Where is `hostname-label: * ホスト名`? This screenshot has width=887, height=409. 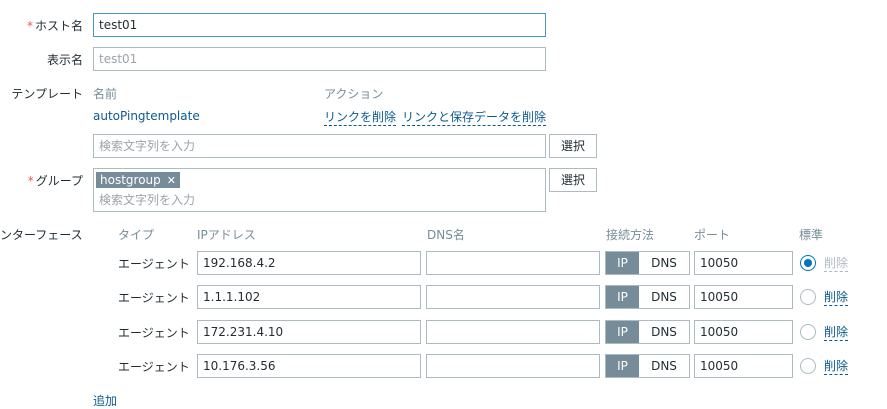 hostname-label: * ホスト名 is located at coordinates (55, 25).